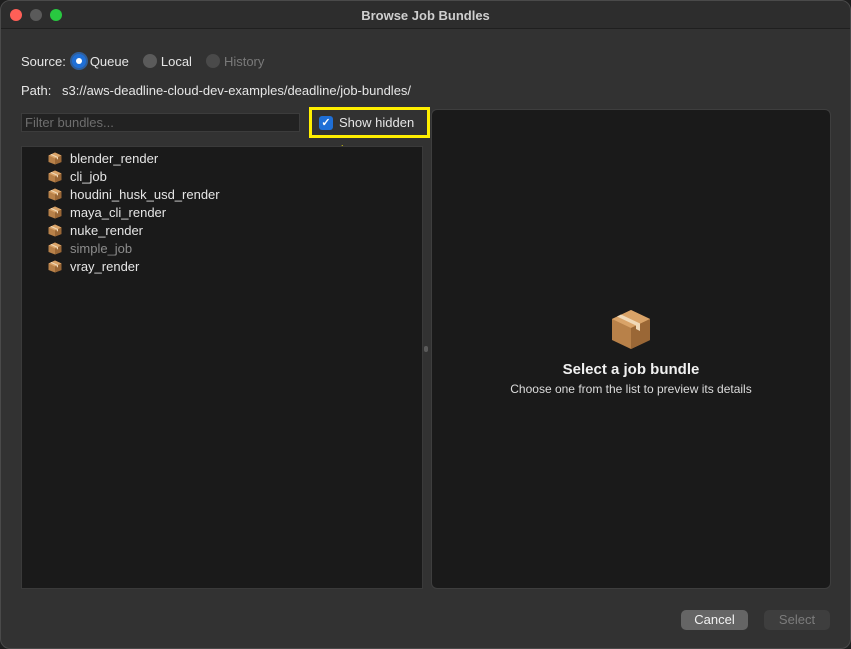 The width and height of the screenshot is (851, 649). What do you see at coordinates (105, 266) in the screenshot?
I see `bundle-name: vray_render` at bounding box center [105, 266].